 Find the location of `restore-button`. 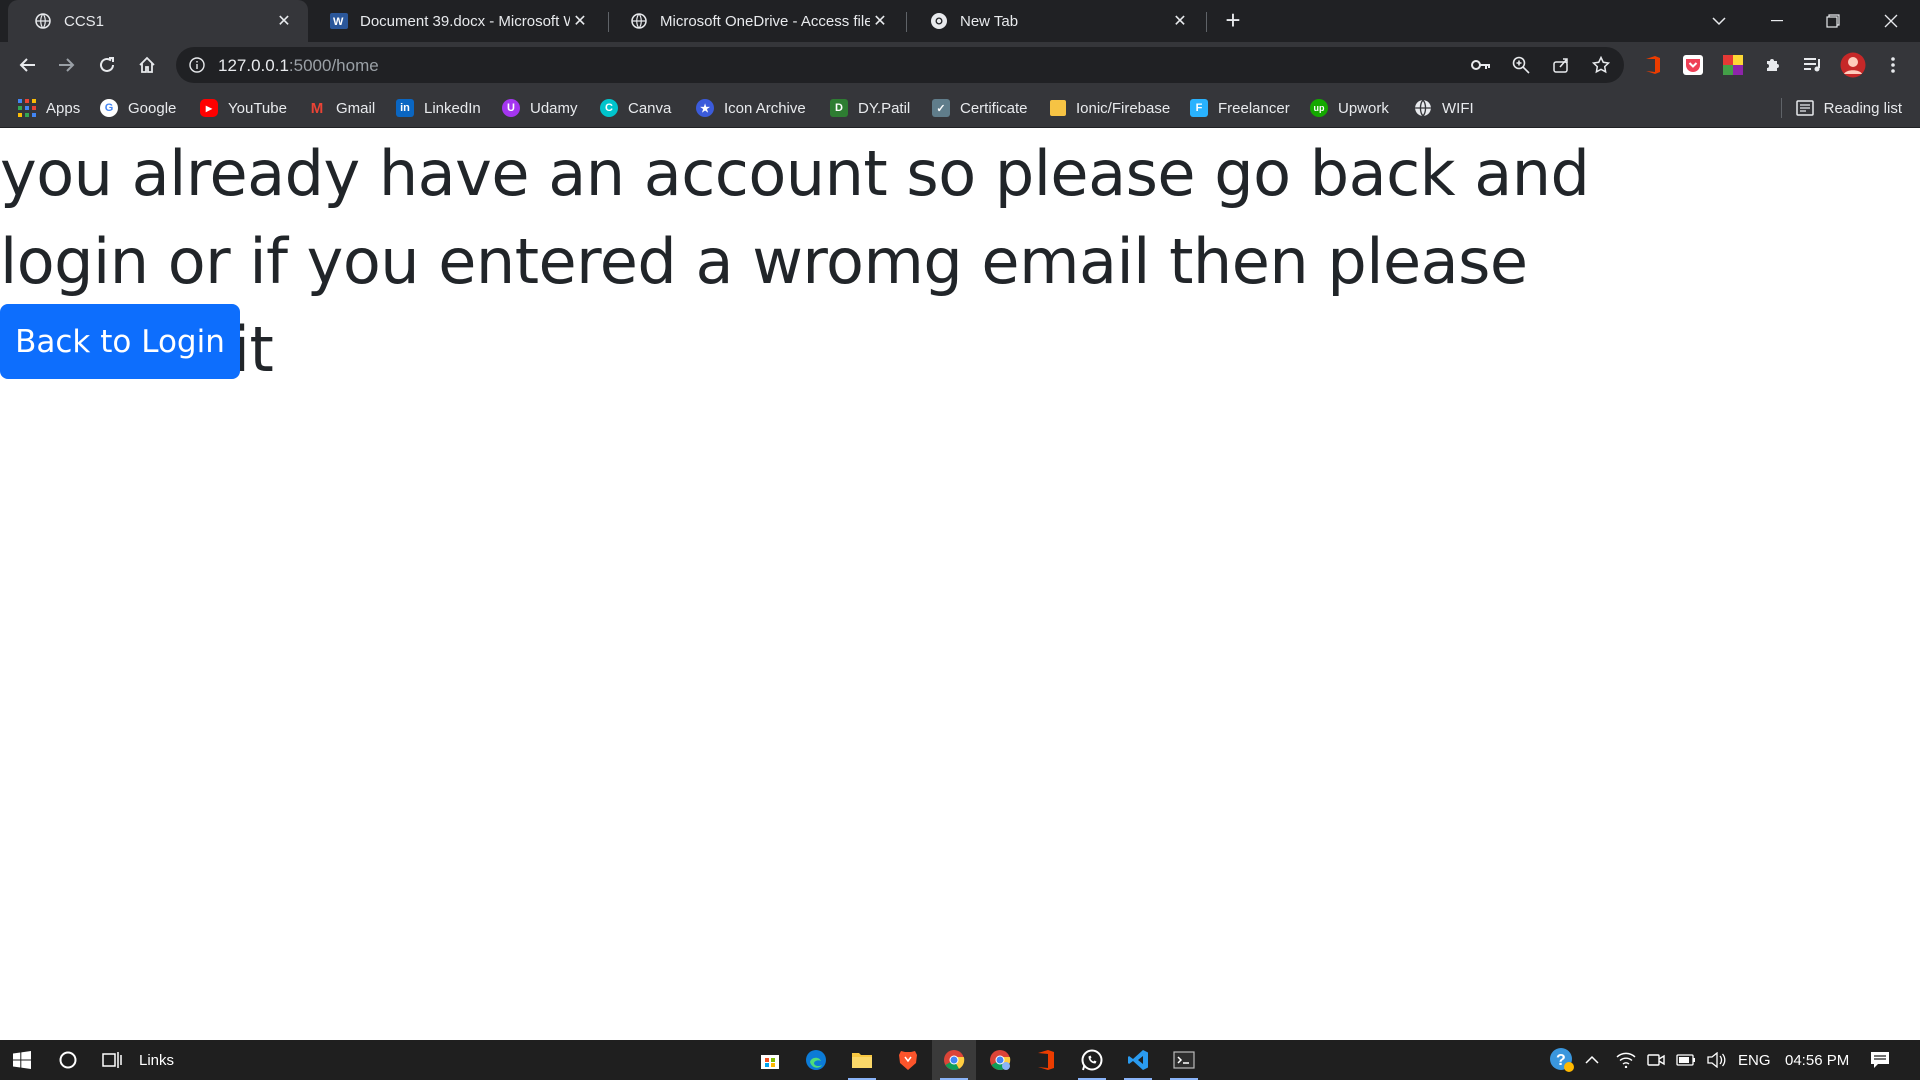

restore-button is located at coordinates (1833, 21).